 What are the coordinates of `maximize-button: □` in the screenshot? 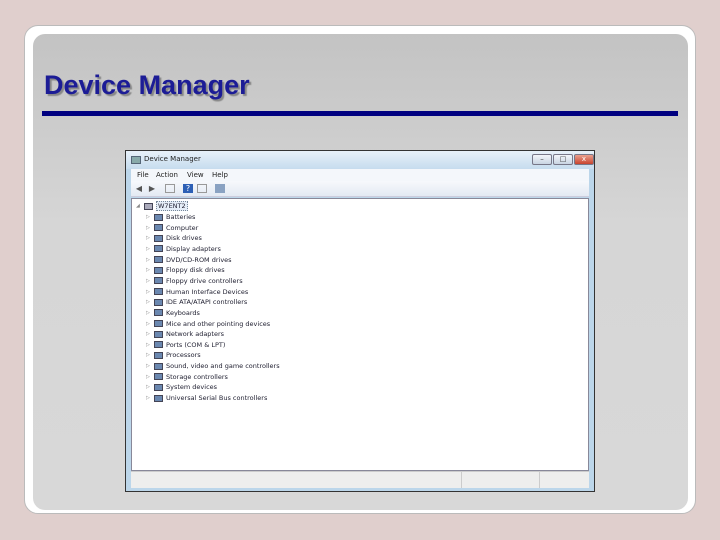 It's located at (563, 159).